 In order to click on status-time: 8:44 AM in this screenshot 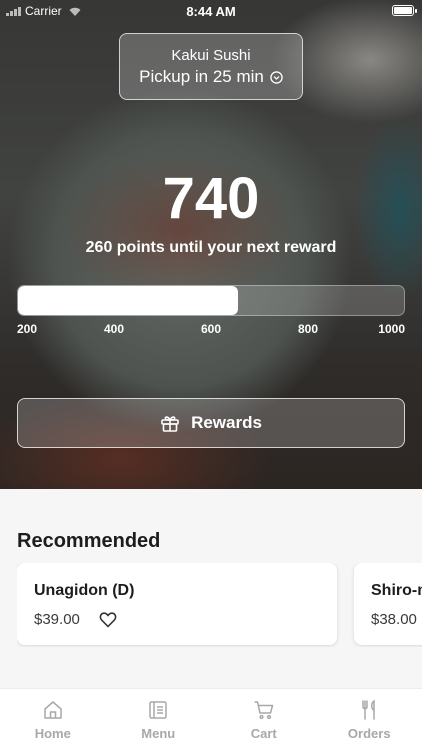, I will do `click(211, 11)`.